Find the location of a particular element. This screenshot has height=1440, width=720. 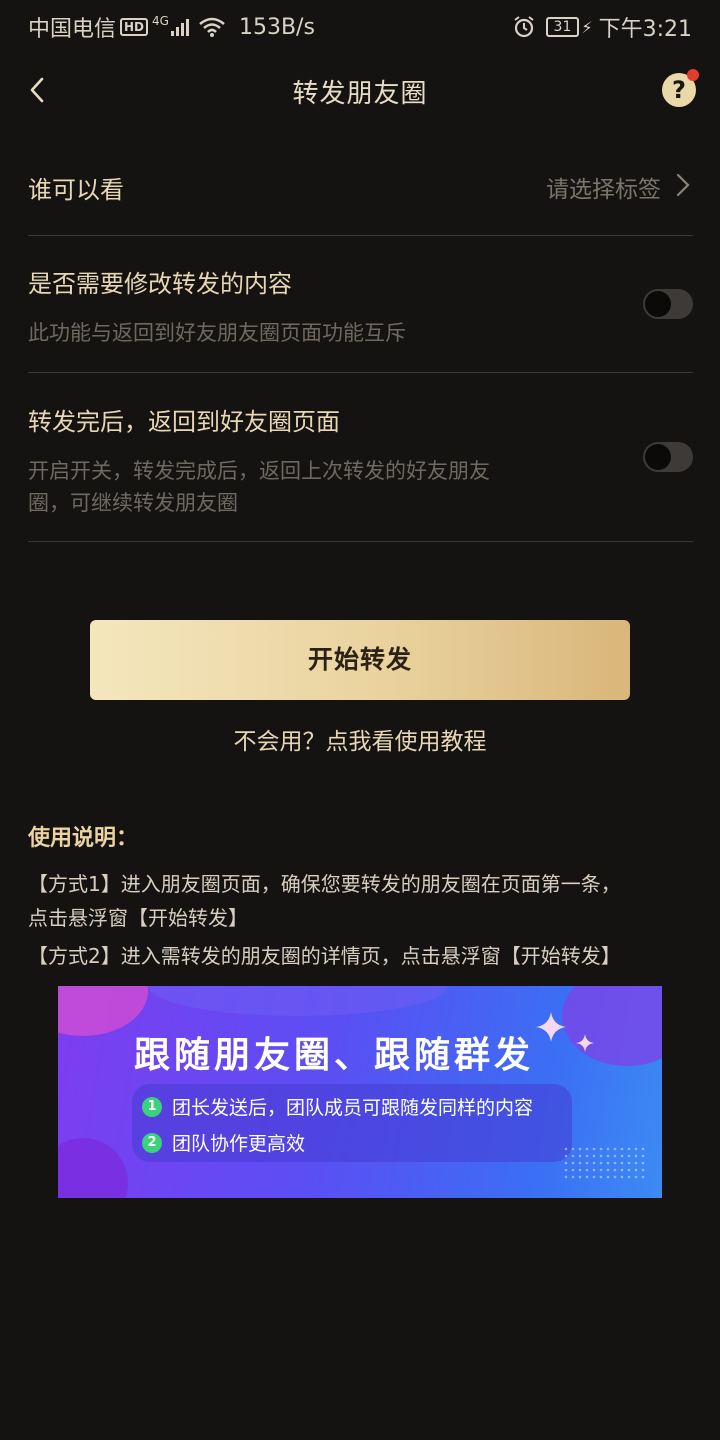

network-type: 4G is located at coordinates (160, 21).